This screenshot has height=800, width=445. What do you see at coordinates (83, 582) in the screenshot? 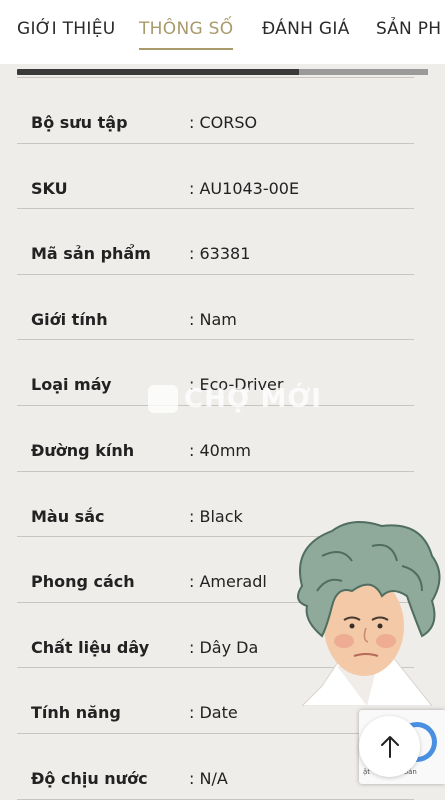
I see `spec-label: Phong cách` at bounding box center [83, 582].